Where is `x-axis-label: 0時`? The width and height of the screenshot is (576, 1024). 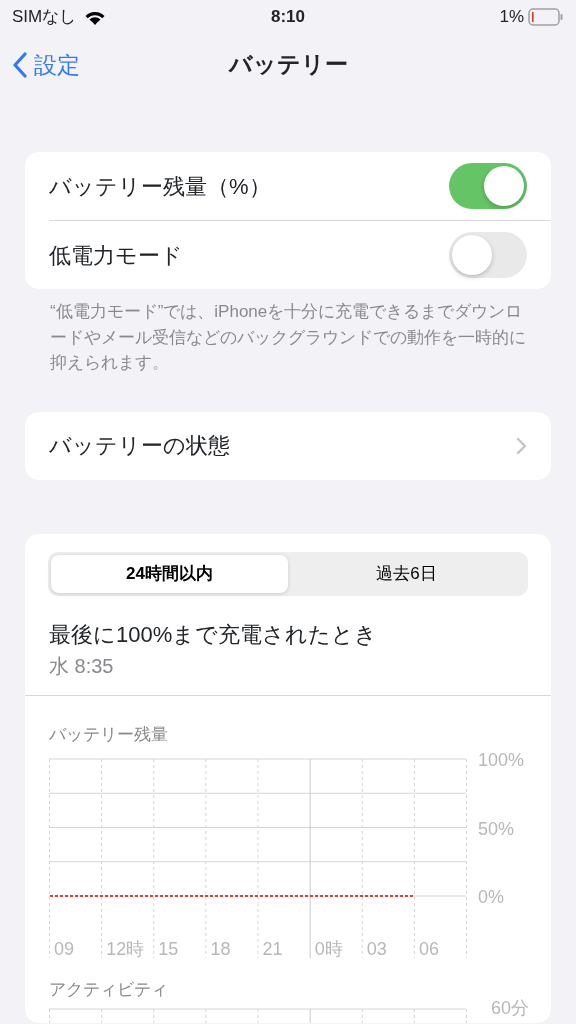 x-axis-label: 0時 is located at coordinates (328, 949).